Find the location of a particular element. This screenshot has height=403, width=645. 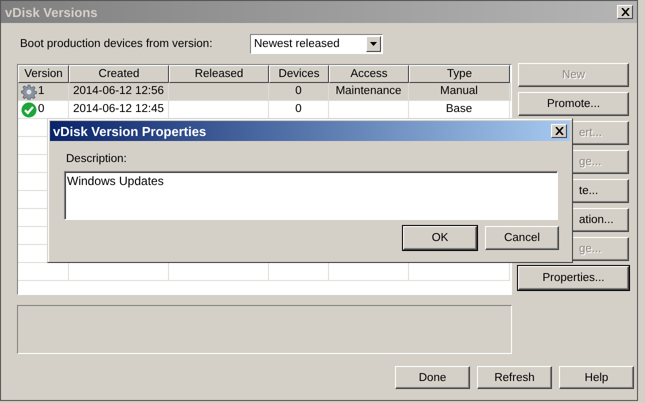

table-cell-text: 1 is located at coordinates (41, 91).